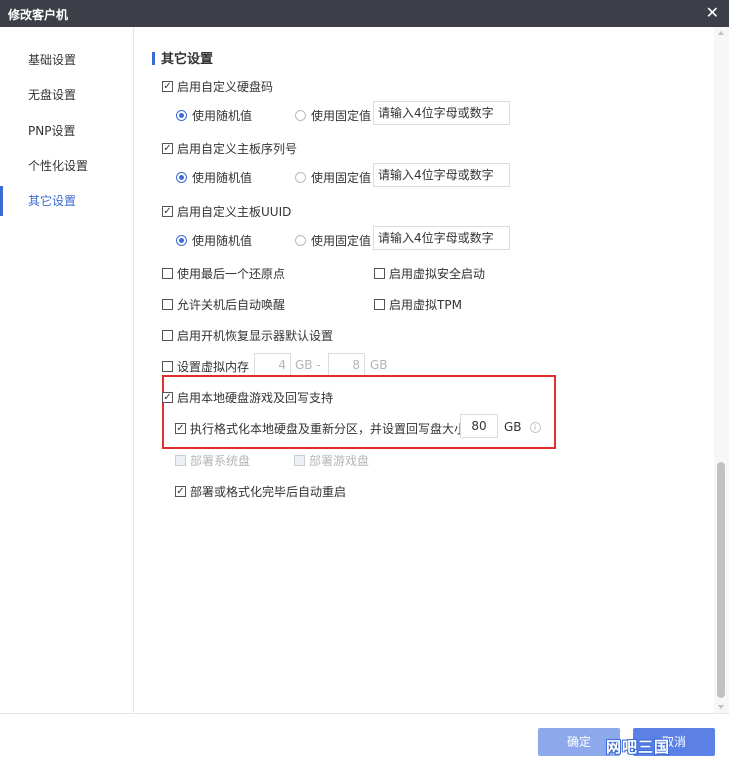 The height and width of the screenshot is (769, 729). I want to click on board-serial-label: 启用自定义主板序列号, so click(237, 149).